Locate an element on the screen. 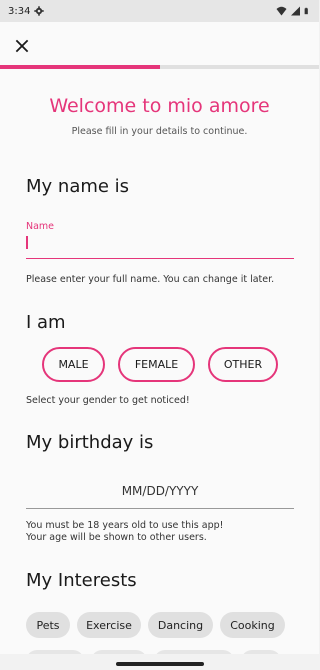 This screenshot has height=670, width=320. status-left: 3:34 is located at coordinates (26, 11).